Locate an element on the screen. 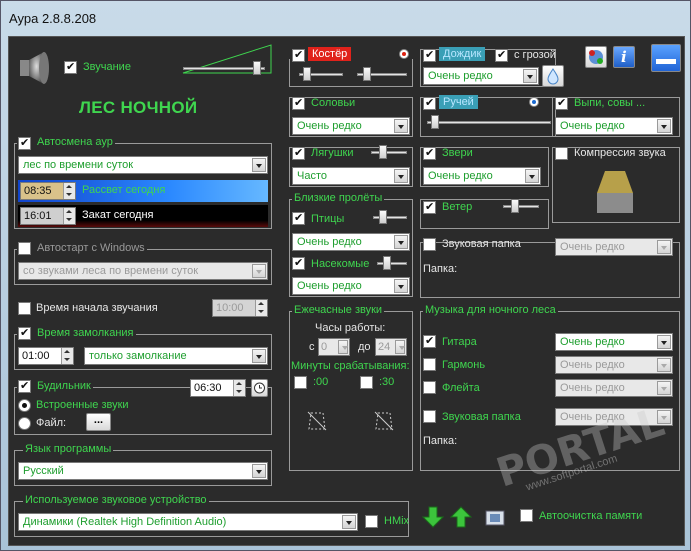  auto-clean-memory-checkbox is located at coordinates (526, 515).